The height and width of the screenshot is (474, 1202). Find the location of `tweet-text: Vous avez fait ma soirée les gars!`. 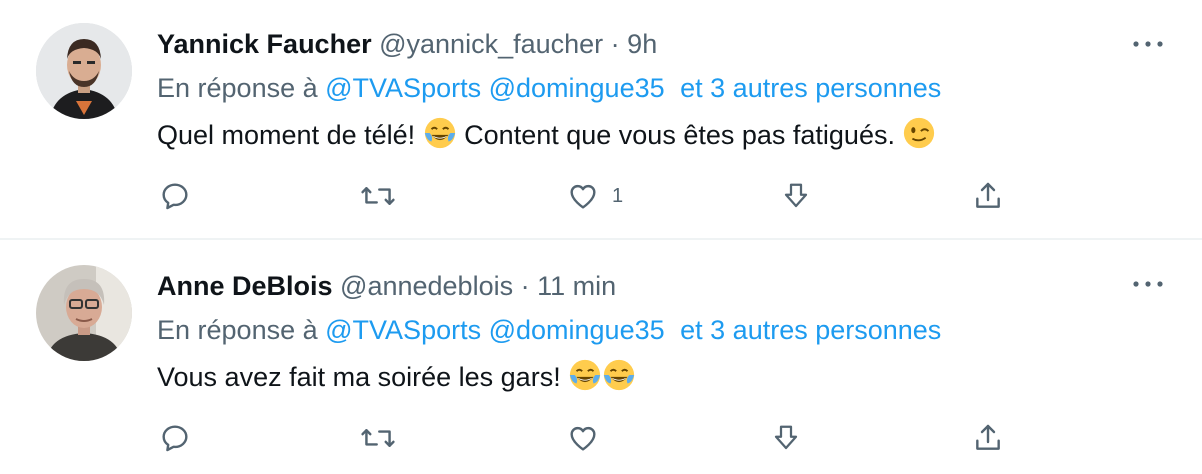

tweet-text: Vous avez fait ma soirée les gars! is located at coordinates (396, 375).